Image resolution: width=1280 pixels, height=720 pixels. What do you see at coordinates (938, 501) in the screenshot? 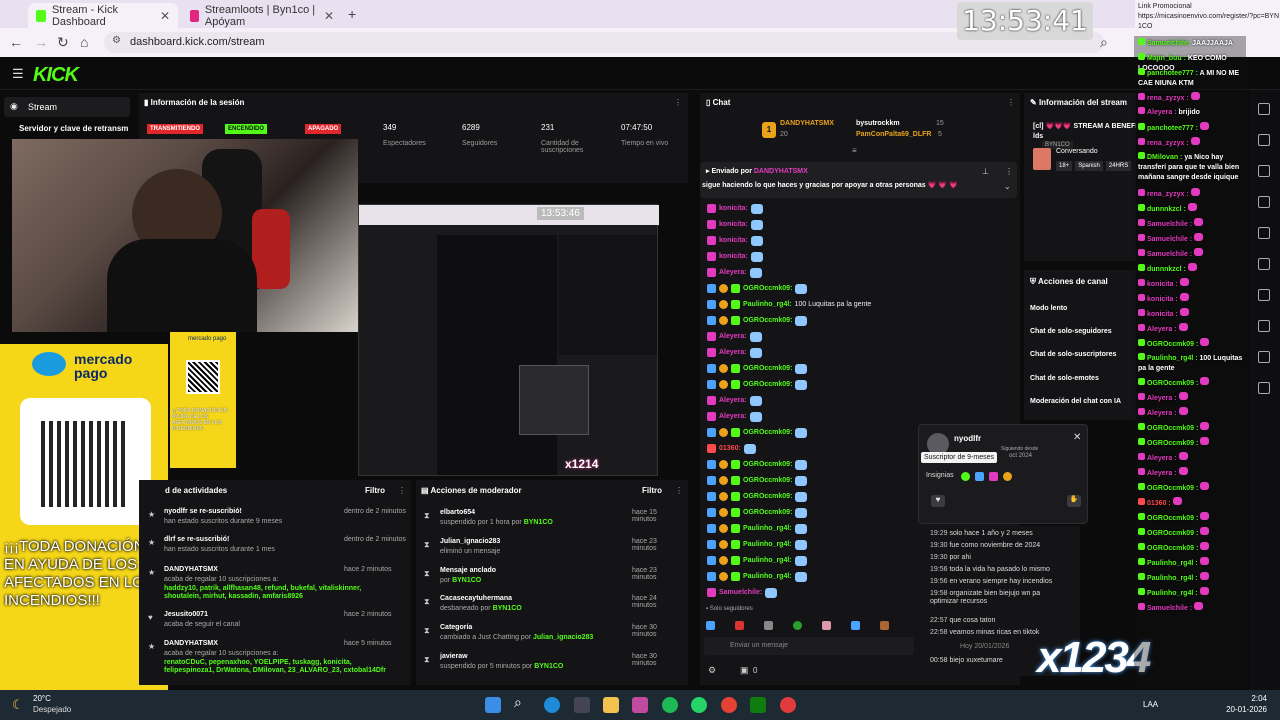
I see `heart-icon: ♥` at bounding box center [938, 501].